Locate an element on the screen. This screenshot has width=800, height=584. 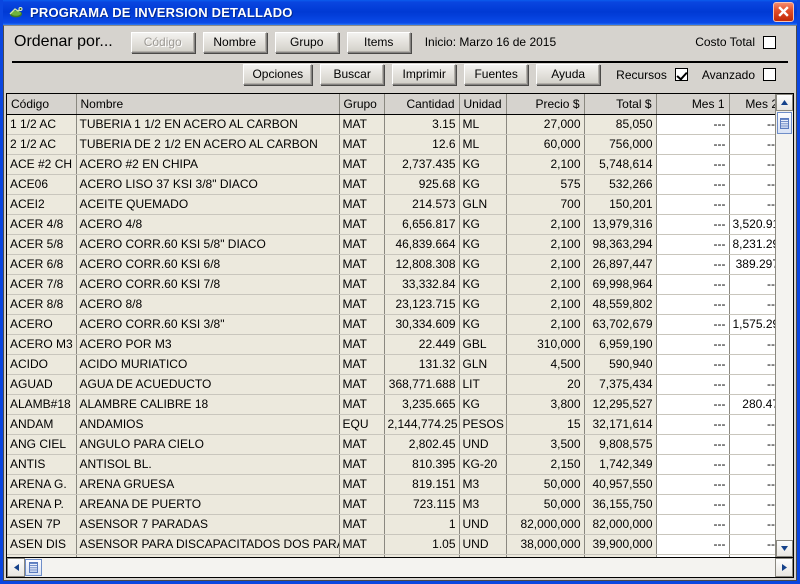
cell-nombre: TUBERIA 1 1/2 EN ACERO AL CARBON is located at coordinates (208, 124).